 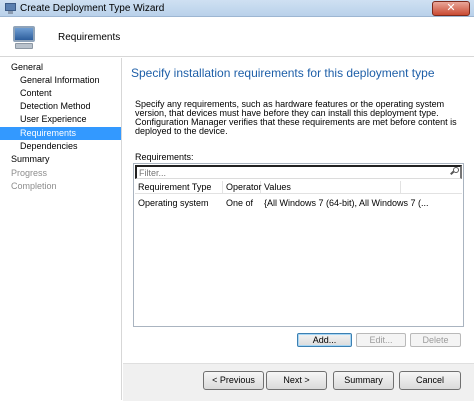 I want to click on search-icon, so click(x=454, y=171).